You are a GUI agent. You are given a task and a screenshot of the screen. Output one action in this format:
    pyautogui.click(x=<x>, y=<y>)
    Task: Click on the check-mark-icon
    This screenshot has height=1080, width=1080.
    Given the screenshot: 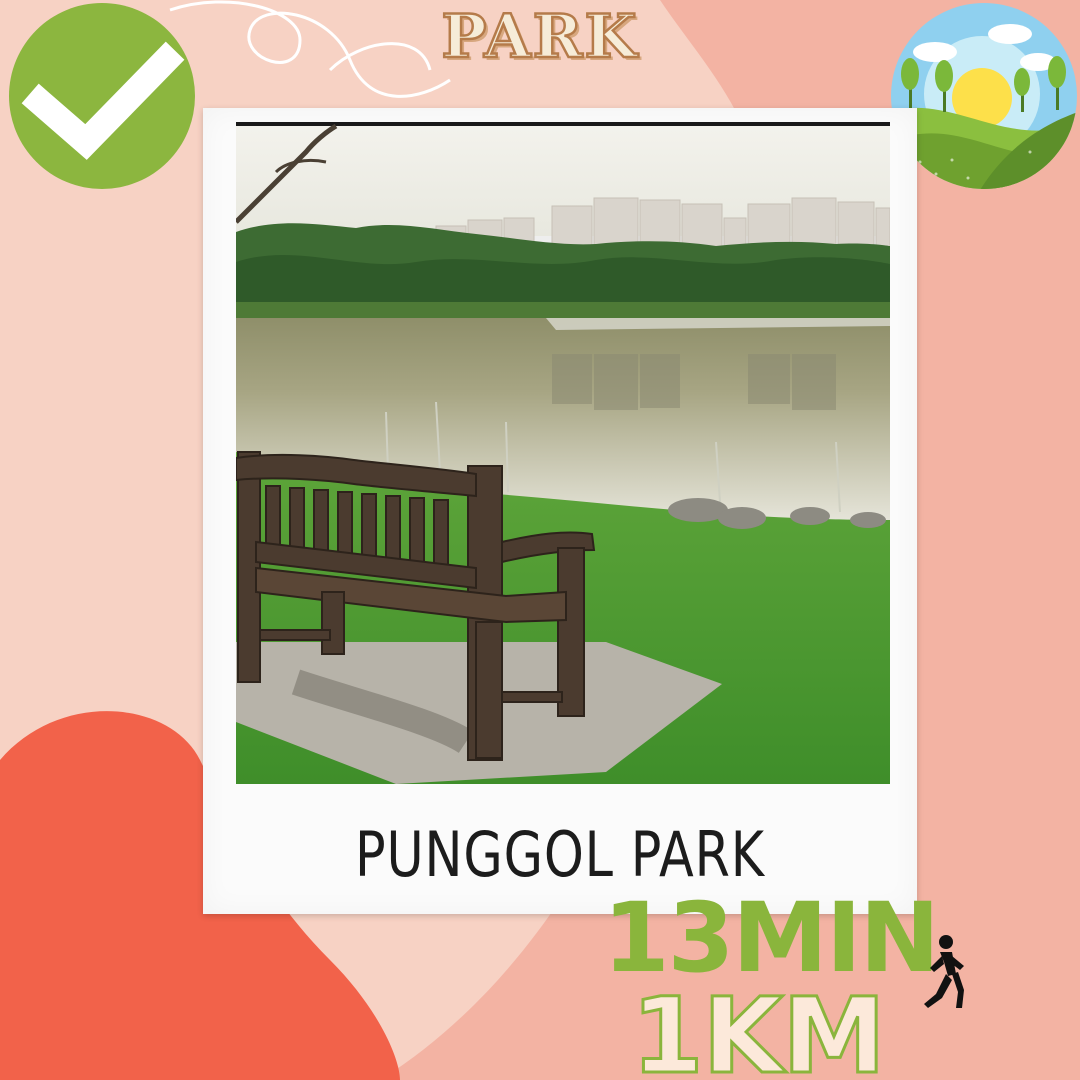 What is the action you would take?
    pyautogui.click(x=102, y=96)
    